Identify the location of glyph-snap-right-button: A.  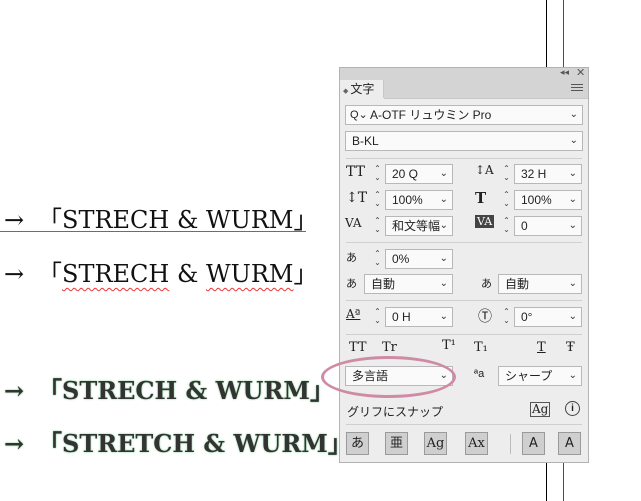
(569, 443).